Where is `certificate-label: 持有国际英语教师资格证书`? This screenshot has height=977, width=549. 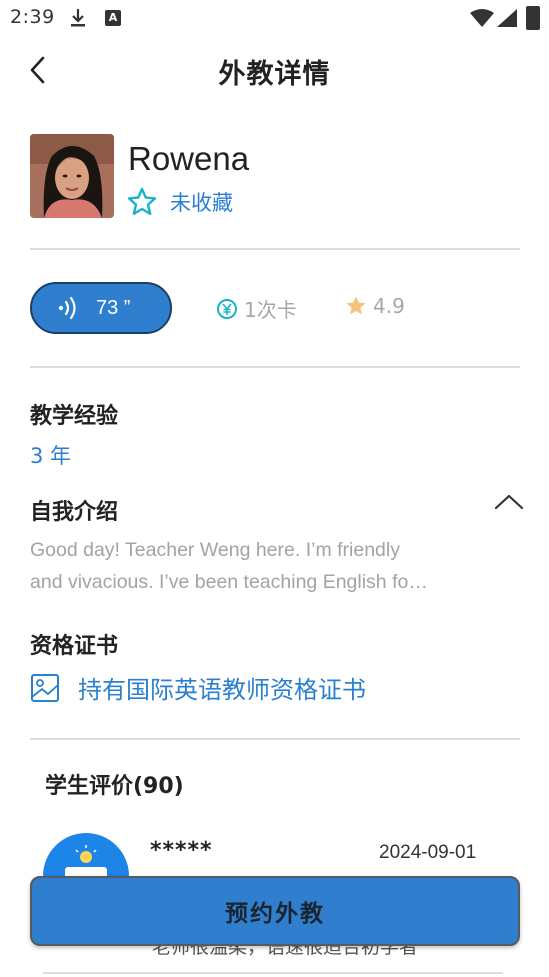 certificate-label: 持有国际英语教师资格证书 is located at coordinates (222, 690).